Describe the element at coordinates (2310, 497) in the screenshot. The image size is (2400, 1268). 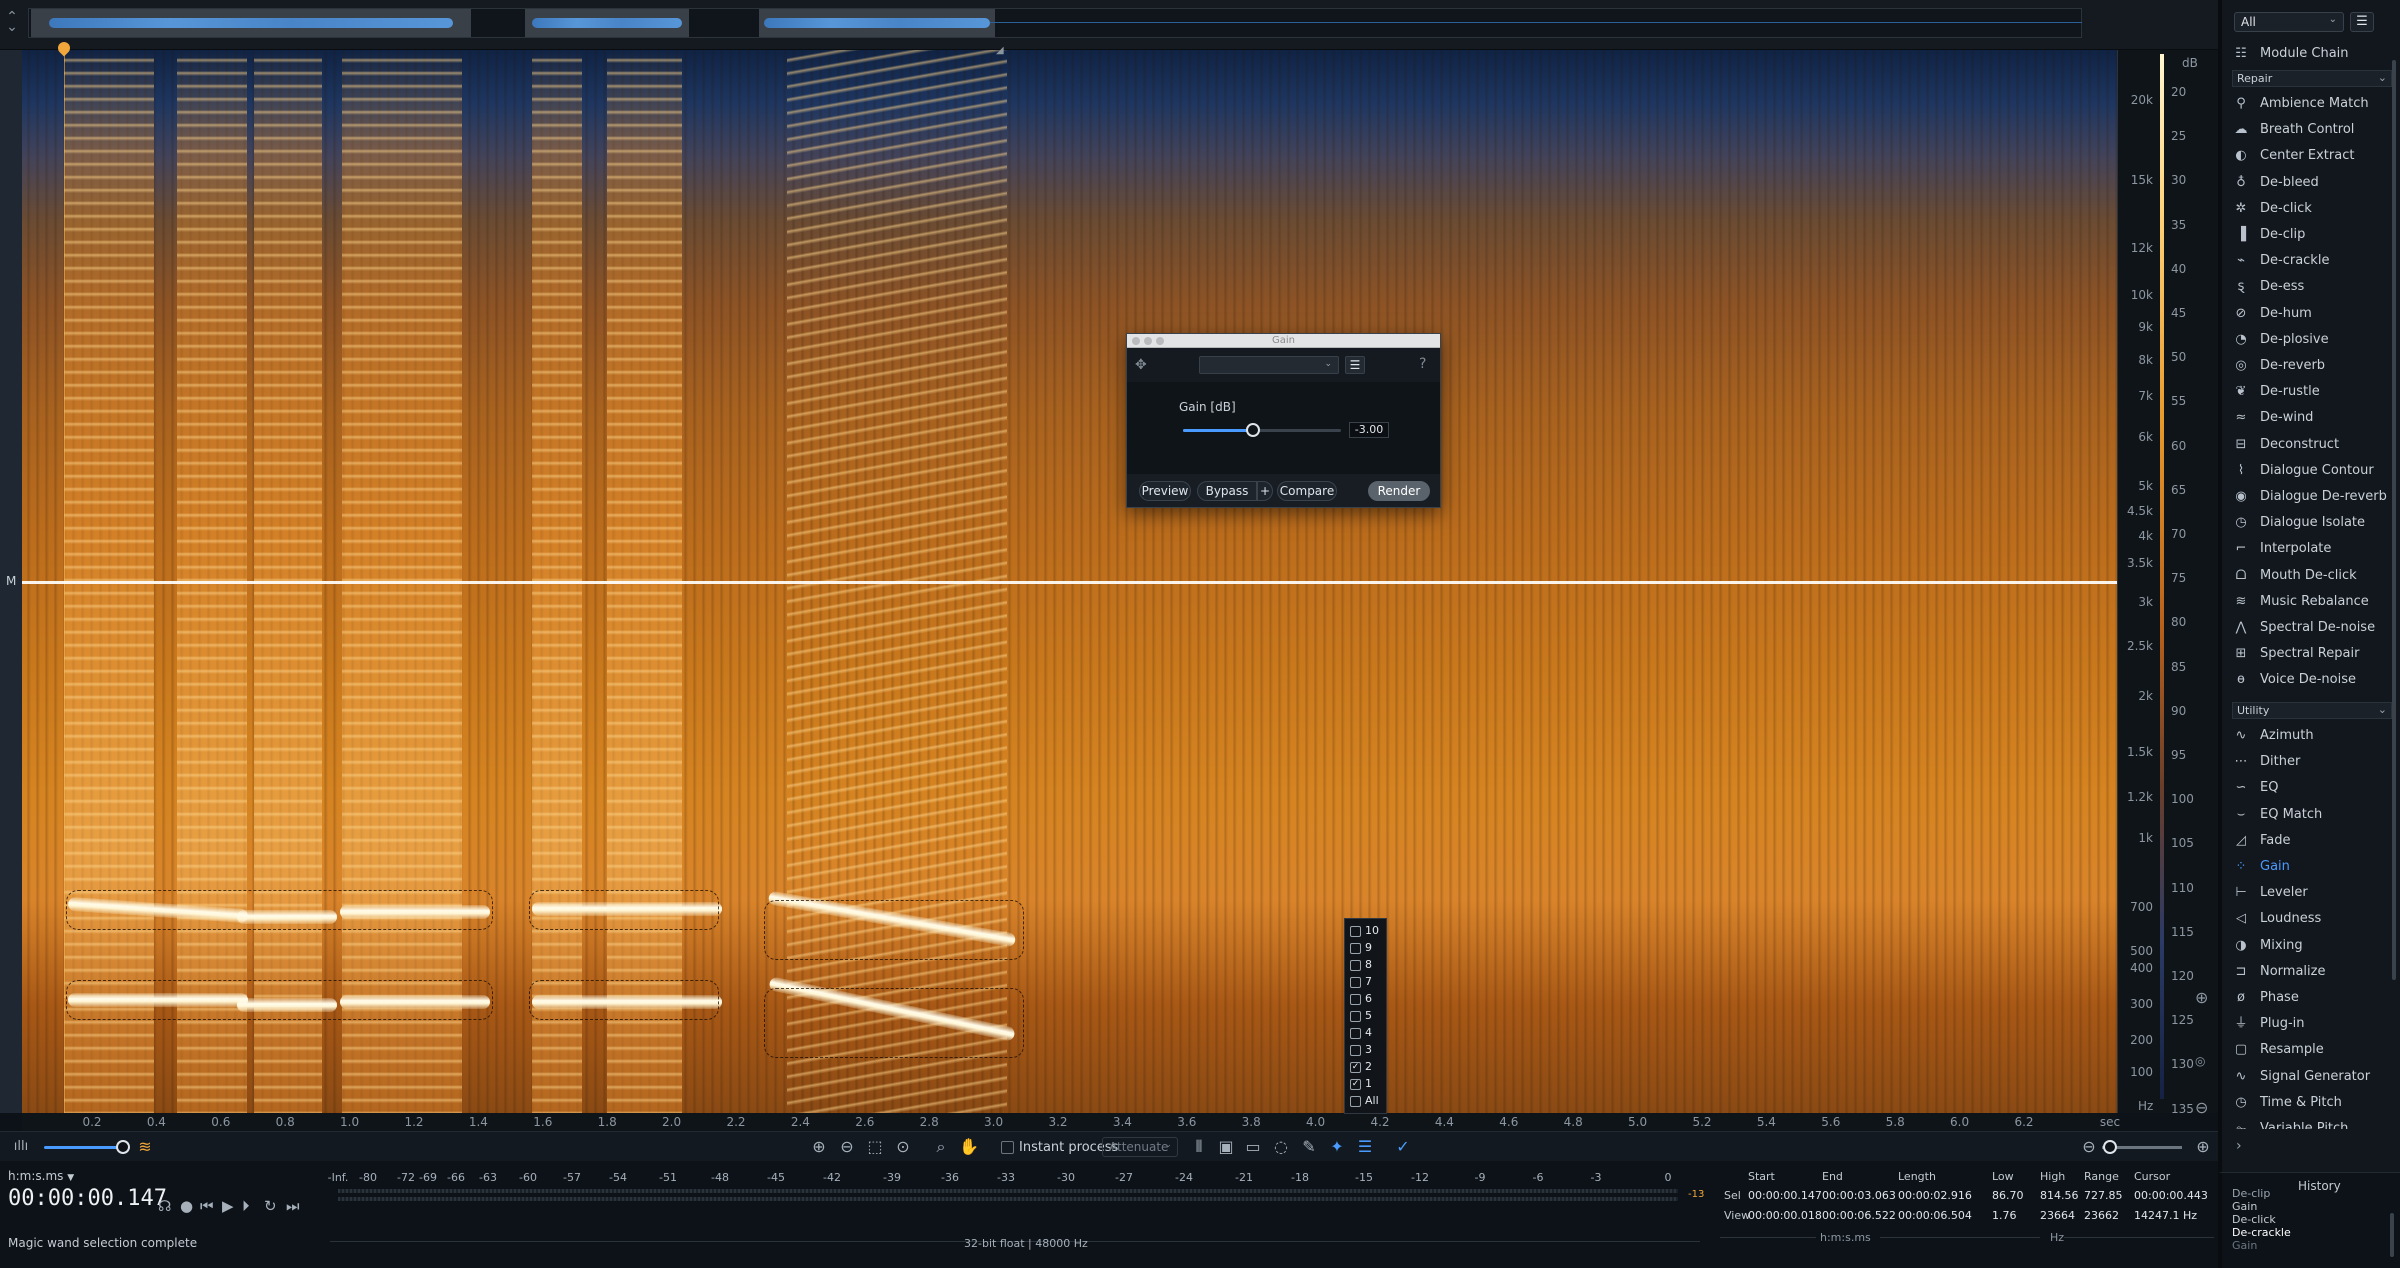
I see `module-item-dialogue-de-reverb: ◉ Dialogue De-reverb` at that location.